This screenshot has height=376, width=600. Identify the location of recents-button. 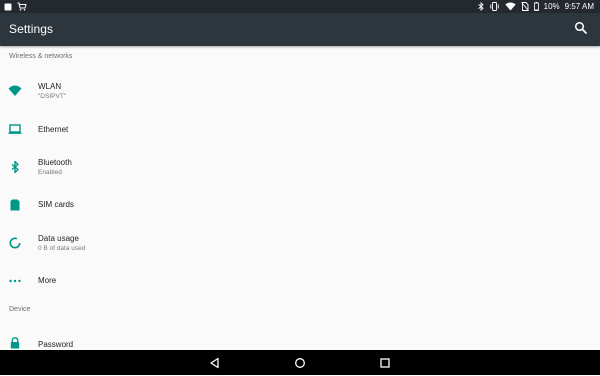
(385, 363).